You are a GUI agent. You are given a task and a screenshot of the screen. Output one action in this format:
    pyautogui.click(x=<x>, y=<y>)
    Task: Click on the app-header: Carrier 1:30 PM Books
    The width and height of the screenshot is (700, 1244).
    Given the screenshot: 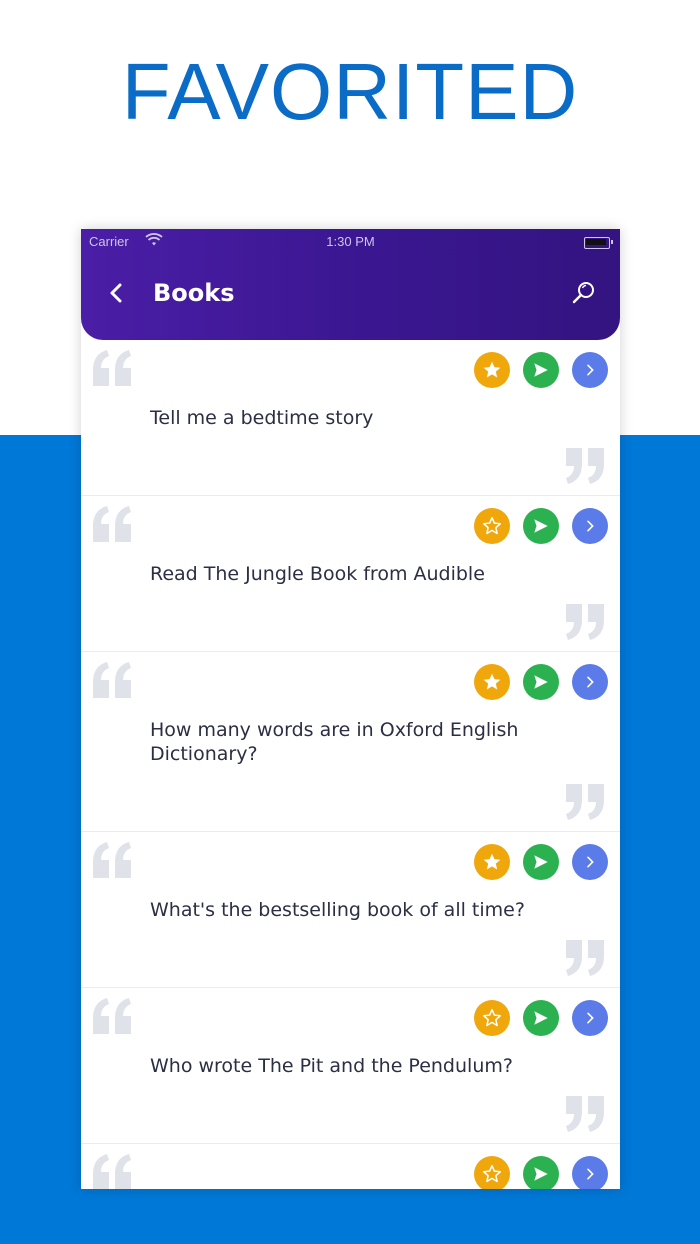 What is the action you would take?
    pyautogui.click(x=350, y=284)
    